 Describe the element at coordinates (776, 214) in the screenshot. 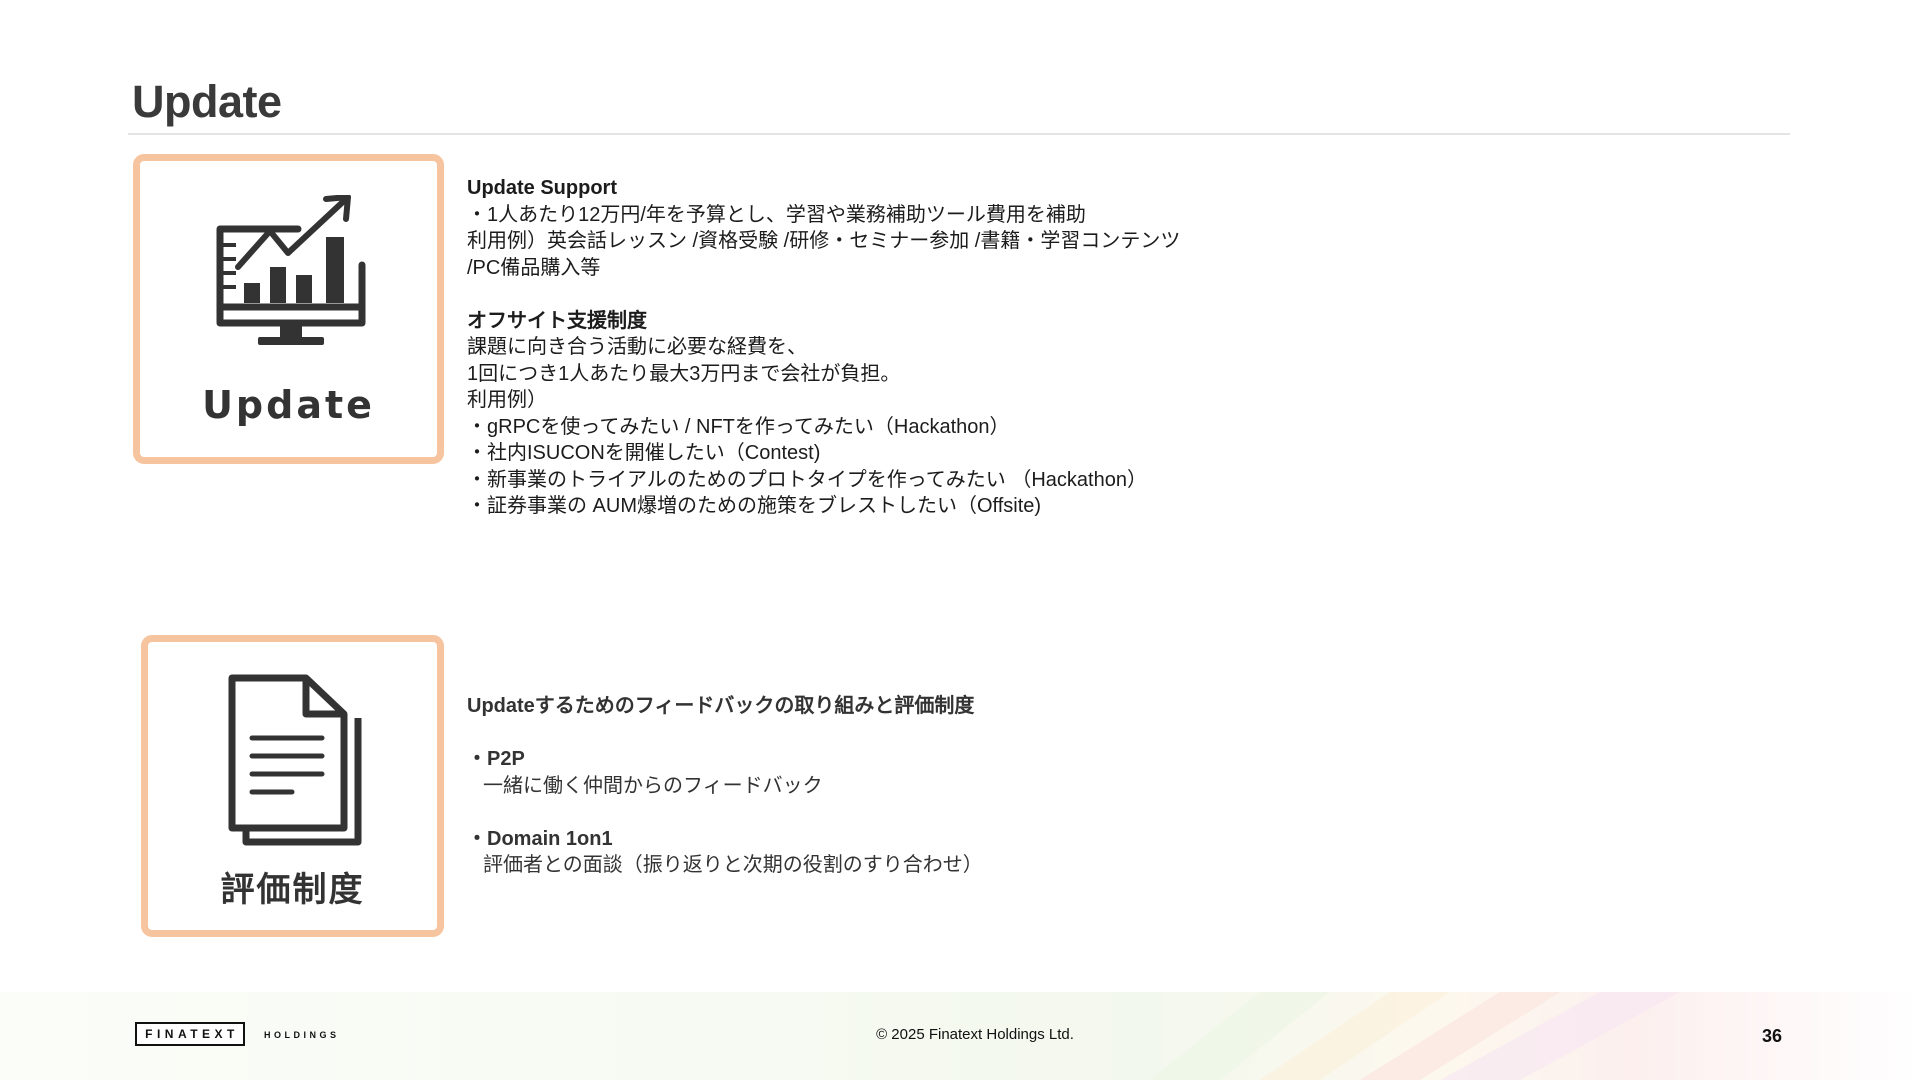

I see `support-line: ・1人あたり12万円/年を予算とし、学習や業務補助ツール費用を補助` at that location.